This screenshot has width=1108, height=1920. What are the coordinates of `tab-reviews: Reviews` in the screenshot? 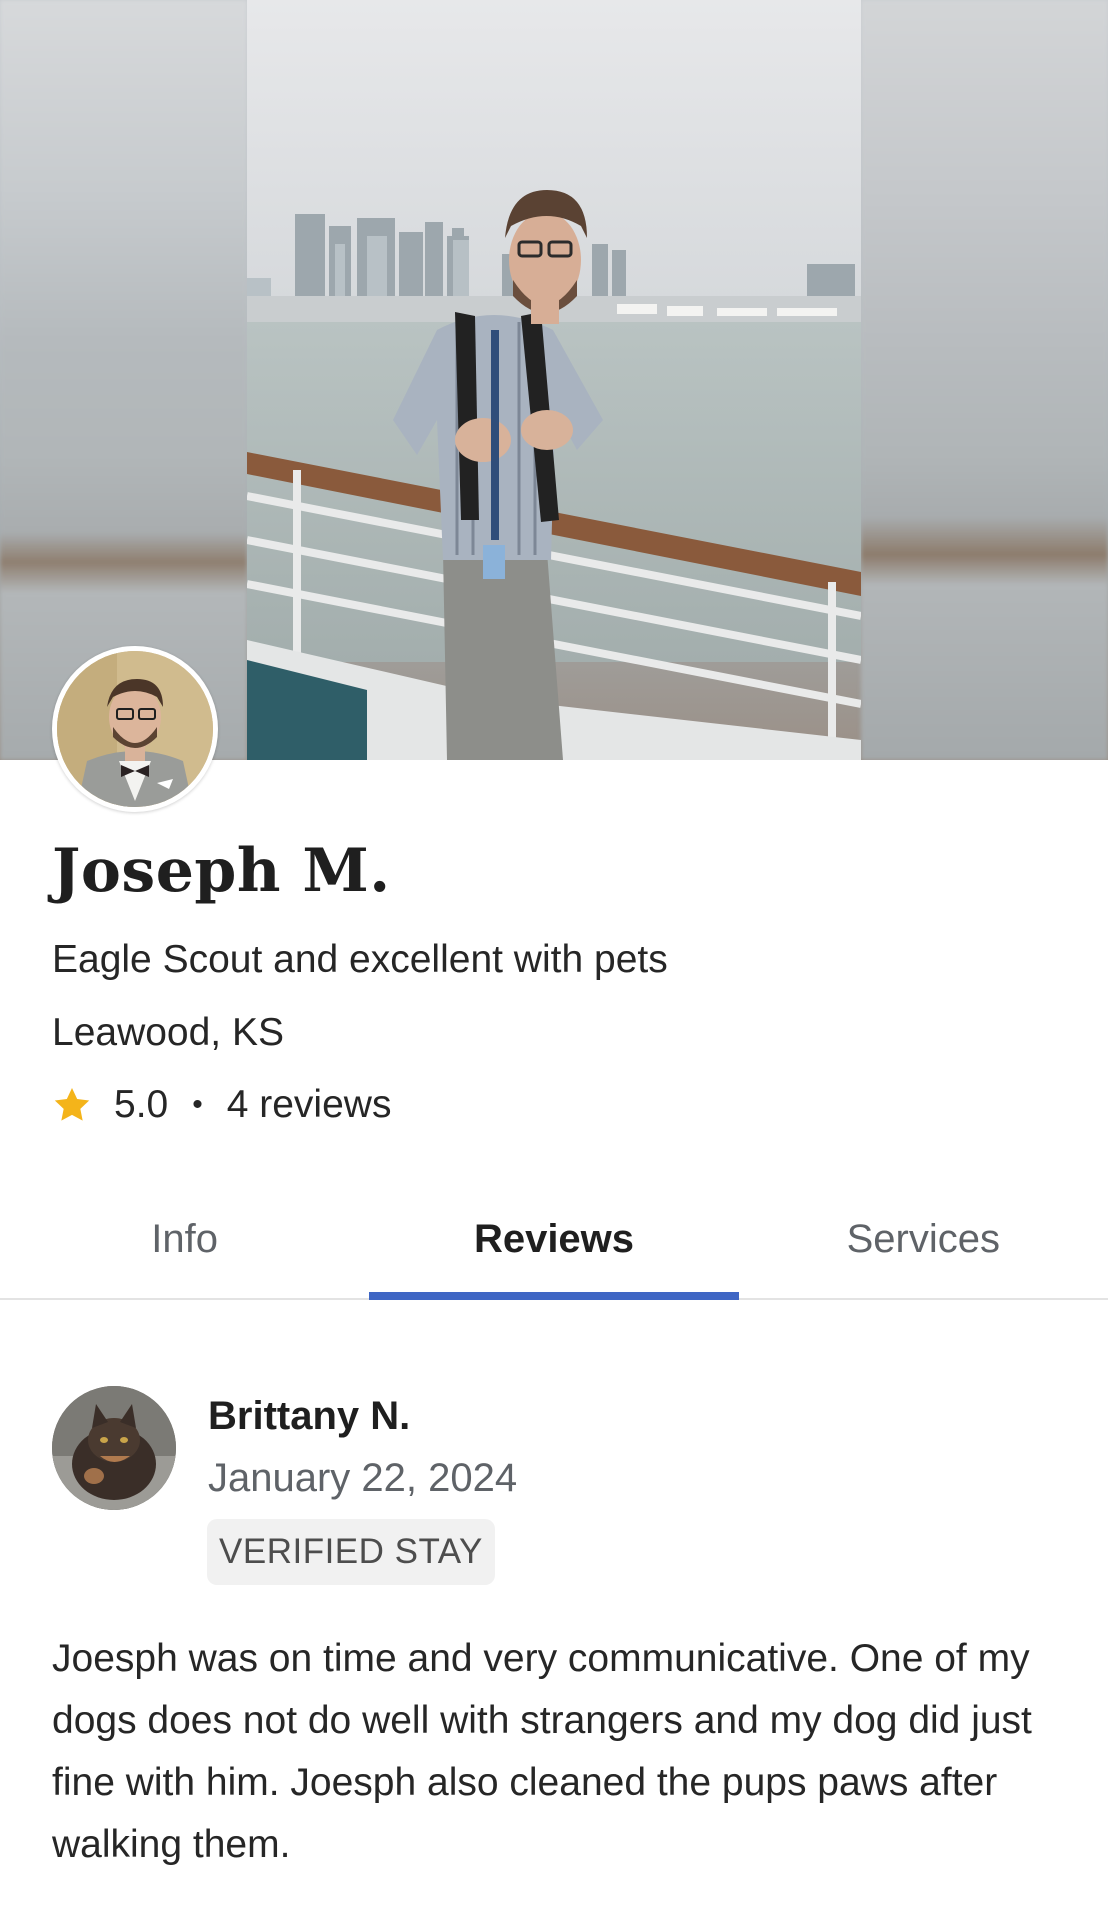 It's located at (554, 1240).